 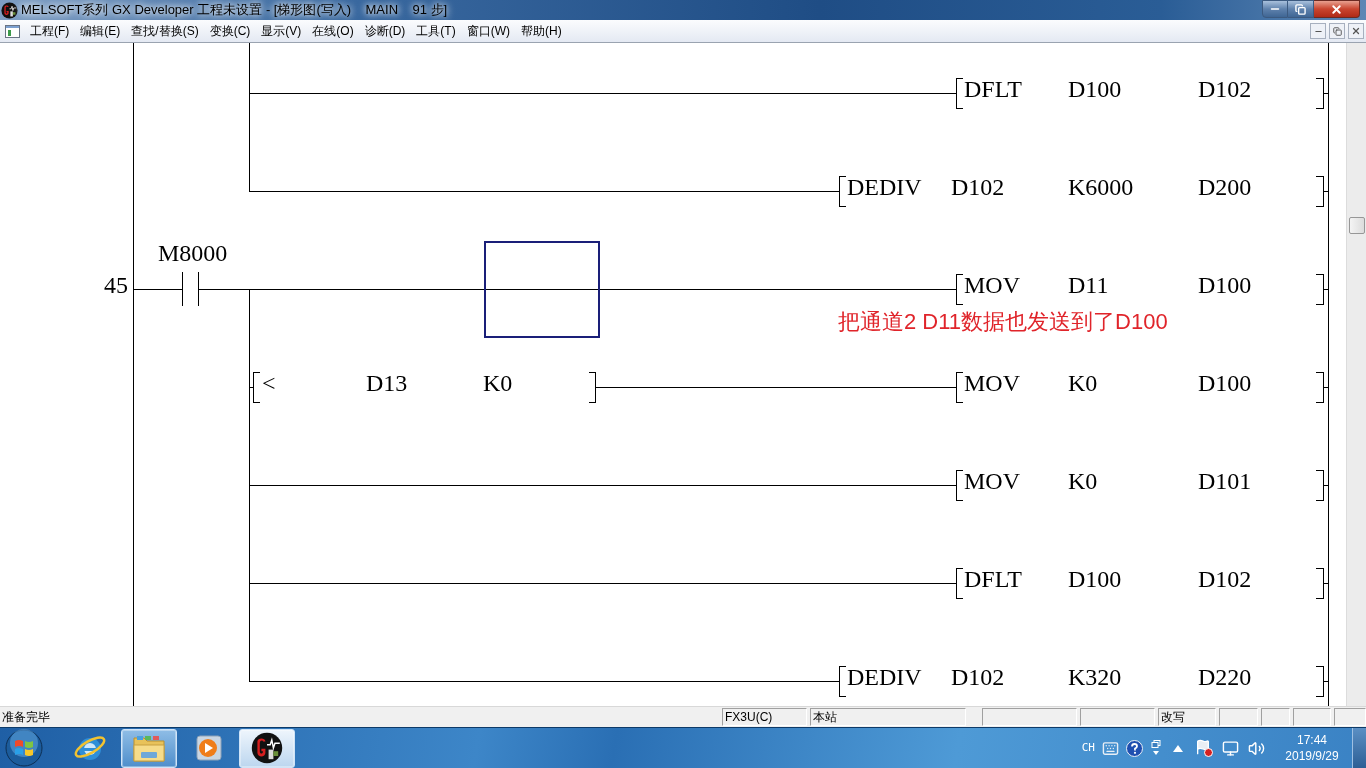 I want to click on menu-item: 工具(T), so click(x=436, y=31).